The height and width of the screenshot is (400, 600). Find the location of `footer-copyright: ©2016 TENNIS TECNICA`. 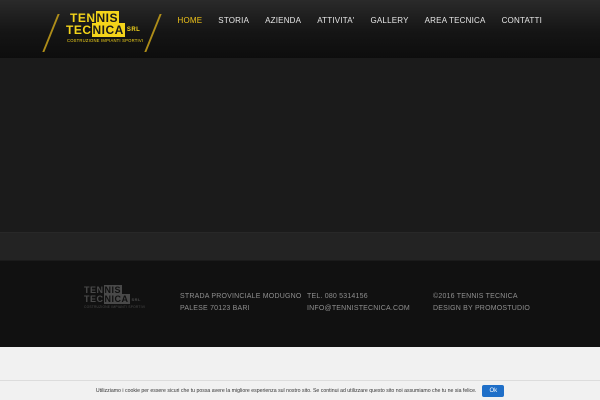

footer-copyright: ©2016 TENNIS TECNICA is located at coordinates (475, 296).